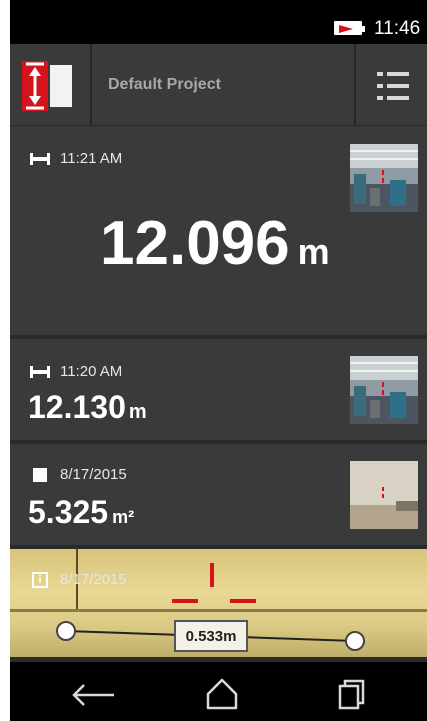  What do you see at coordinates (87, 407) in the screenshot?
I see `measurement-value: 12.130 m` at bounding box center [87, 407].